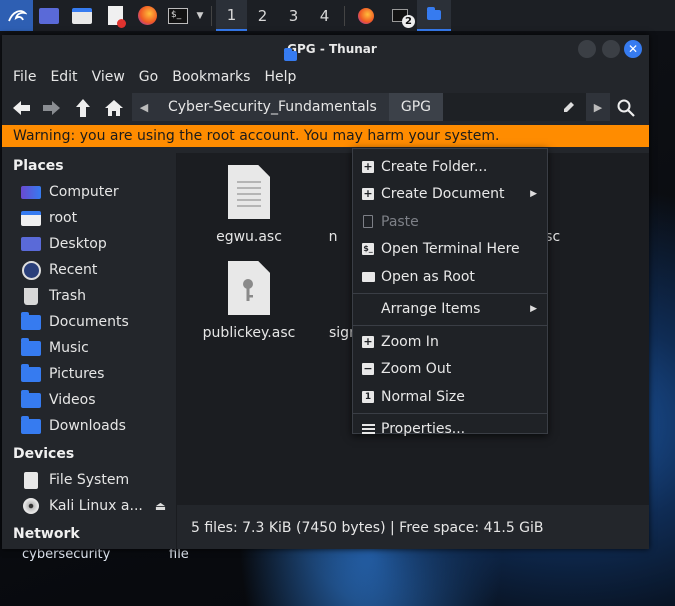 The image size is (675, 606). Describe the element at coordinates (113, 108) in the screenshot. I see `home-button` at that location.